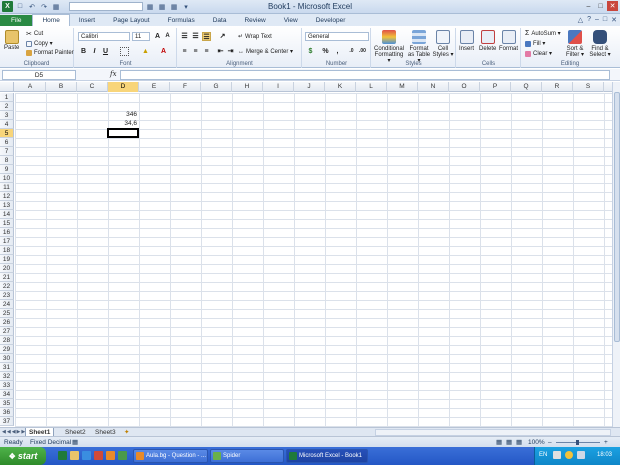 This screenshot has width=620, height=465. Describe the element at coordinates (543, 455) in the screenshot. I see `language-indicator: EN` at that location.